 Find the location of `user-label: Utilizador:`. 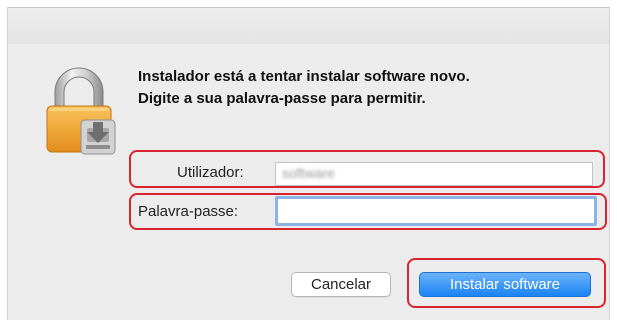

user-label: Utilizador: is located at coordinates (210, 172).